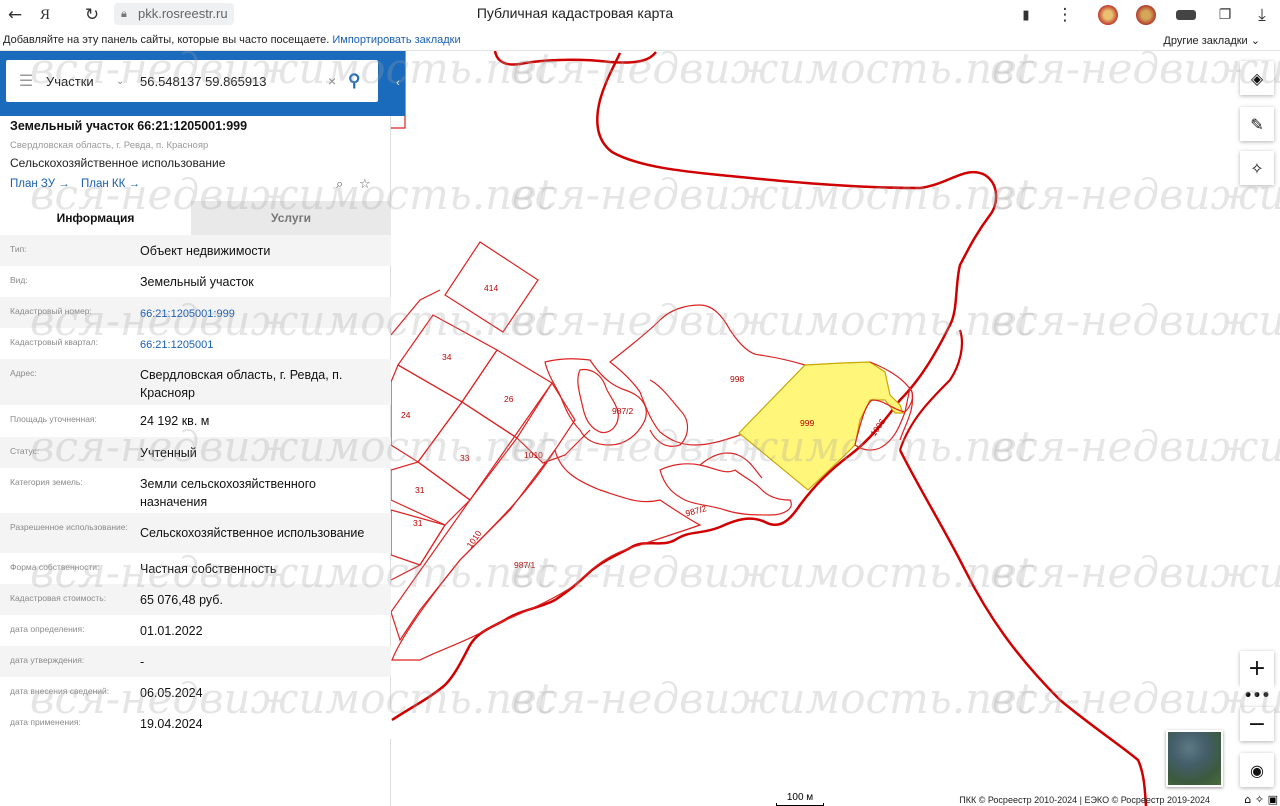  Describe the element at coordinates (1257, 168) in the screenshot. I see `crosshair-icon: ✧` at that location.